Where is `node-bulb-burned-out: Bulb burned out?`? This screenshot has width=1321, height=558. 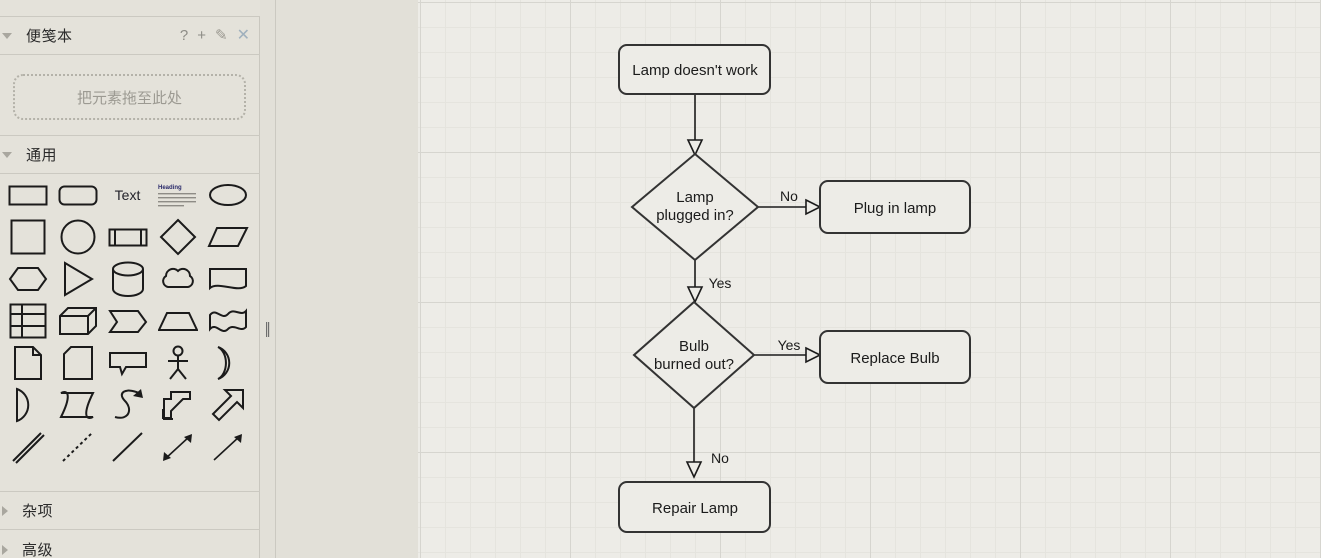
node-bulb-burned-out: Bulb burned out? is located at coordinates (694, 355).